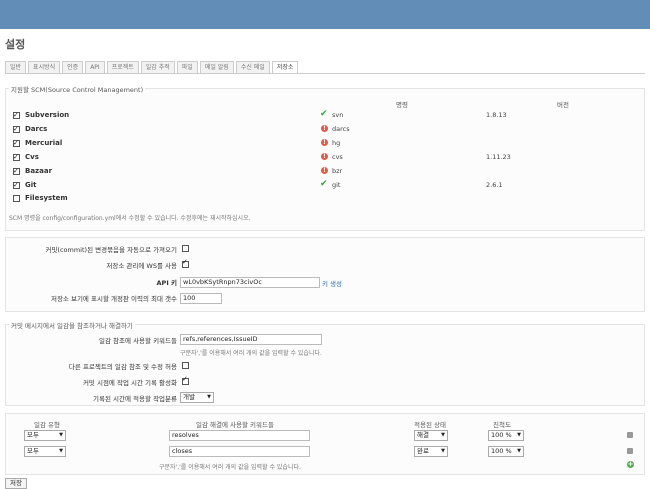 This screenshot has width=650, height=489. What do you see at coordinates (239, 451) in the screenshot?
I see `fix-keywords-input: closes` at bounding box center [239, 451].